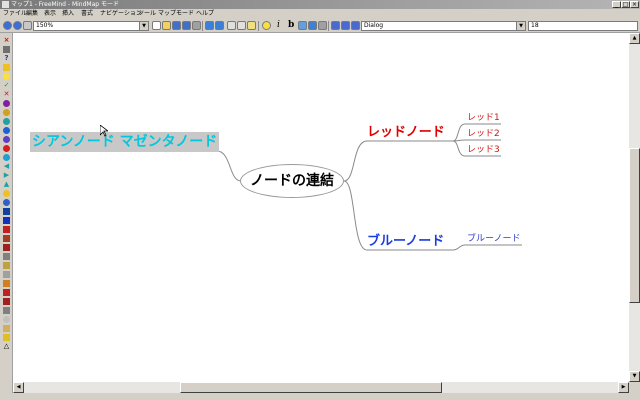 The width and height of the screenshot is (640, 400). I want to click on check-icon: ✓, so click(6, 85).